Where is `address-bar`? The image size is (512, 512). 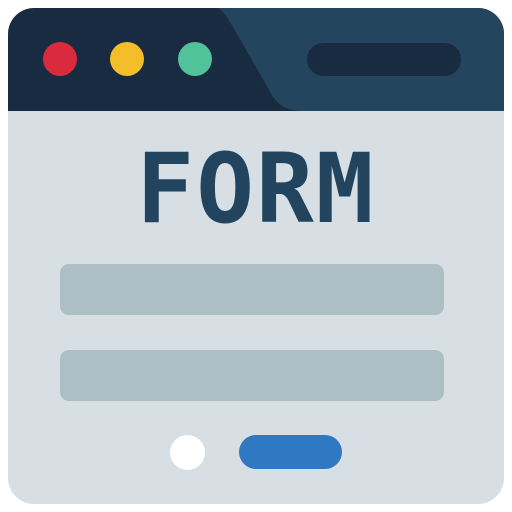 address-bar is located at coordinates (384, 59).